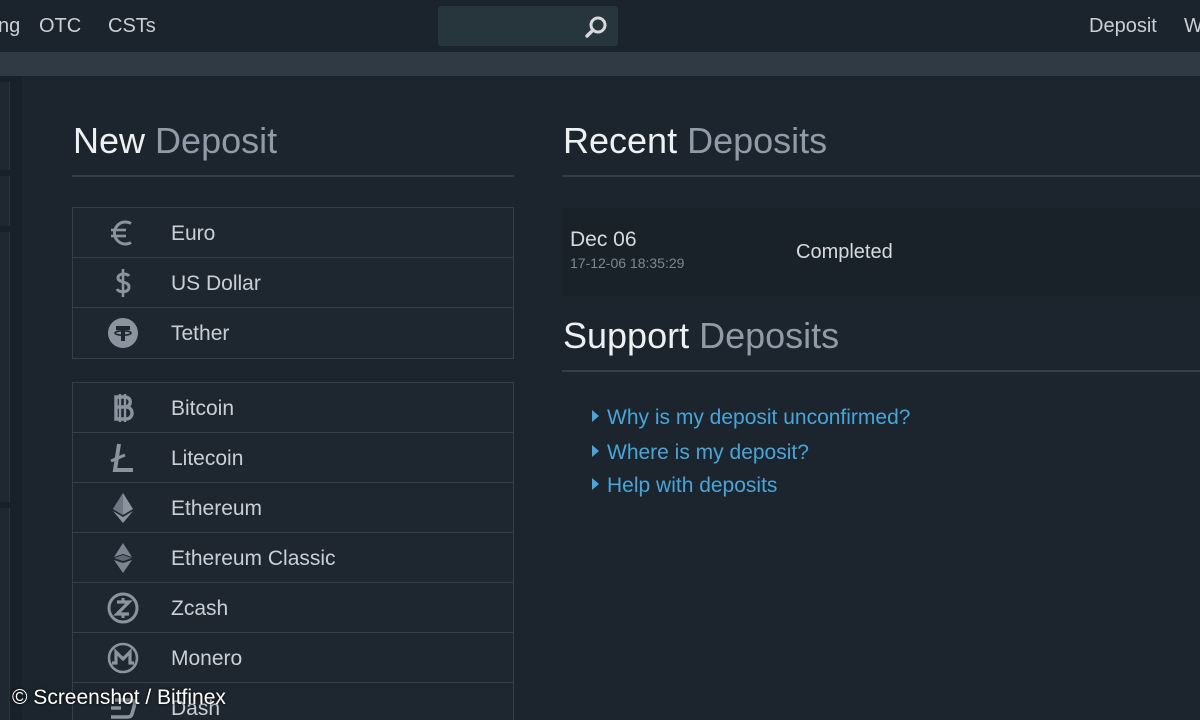 This screenshot has height=720, width=1200. I want to click on currency-item-monero: Monero, so click(293, 658).